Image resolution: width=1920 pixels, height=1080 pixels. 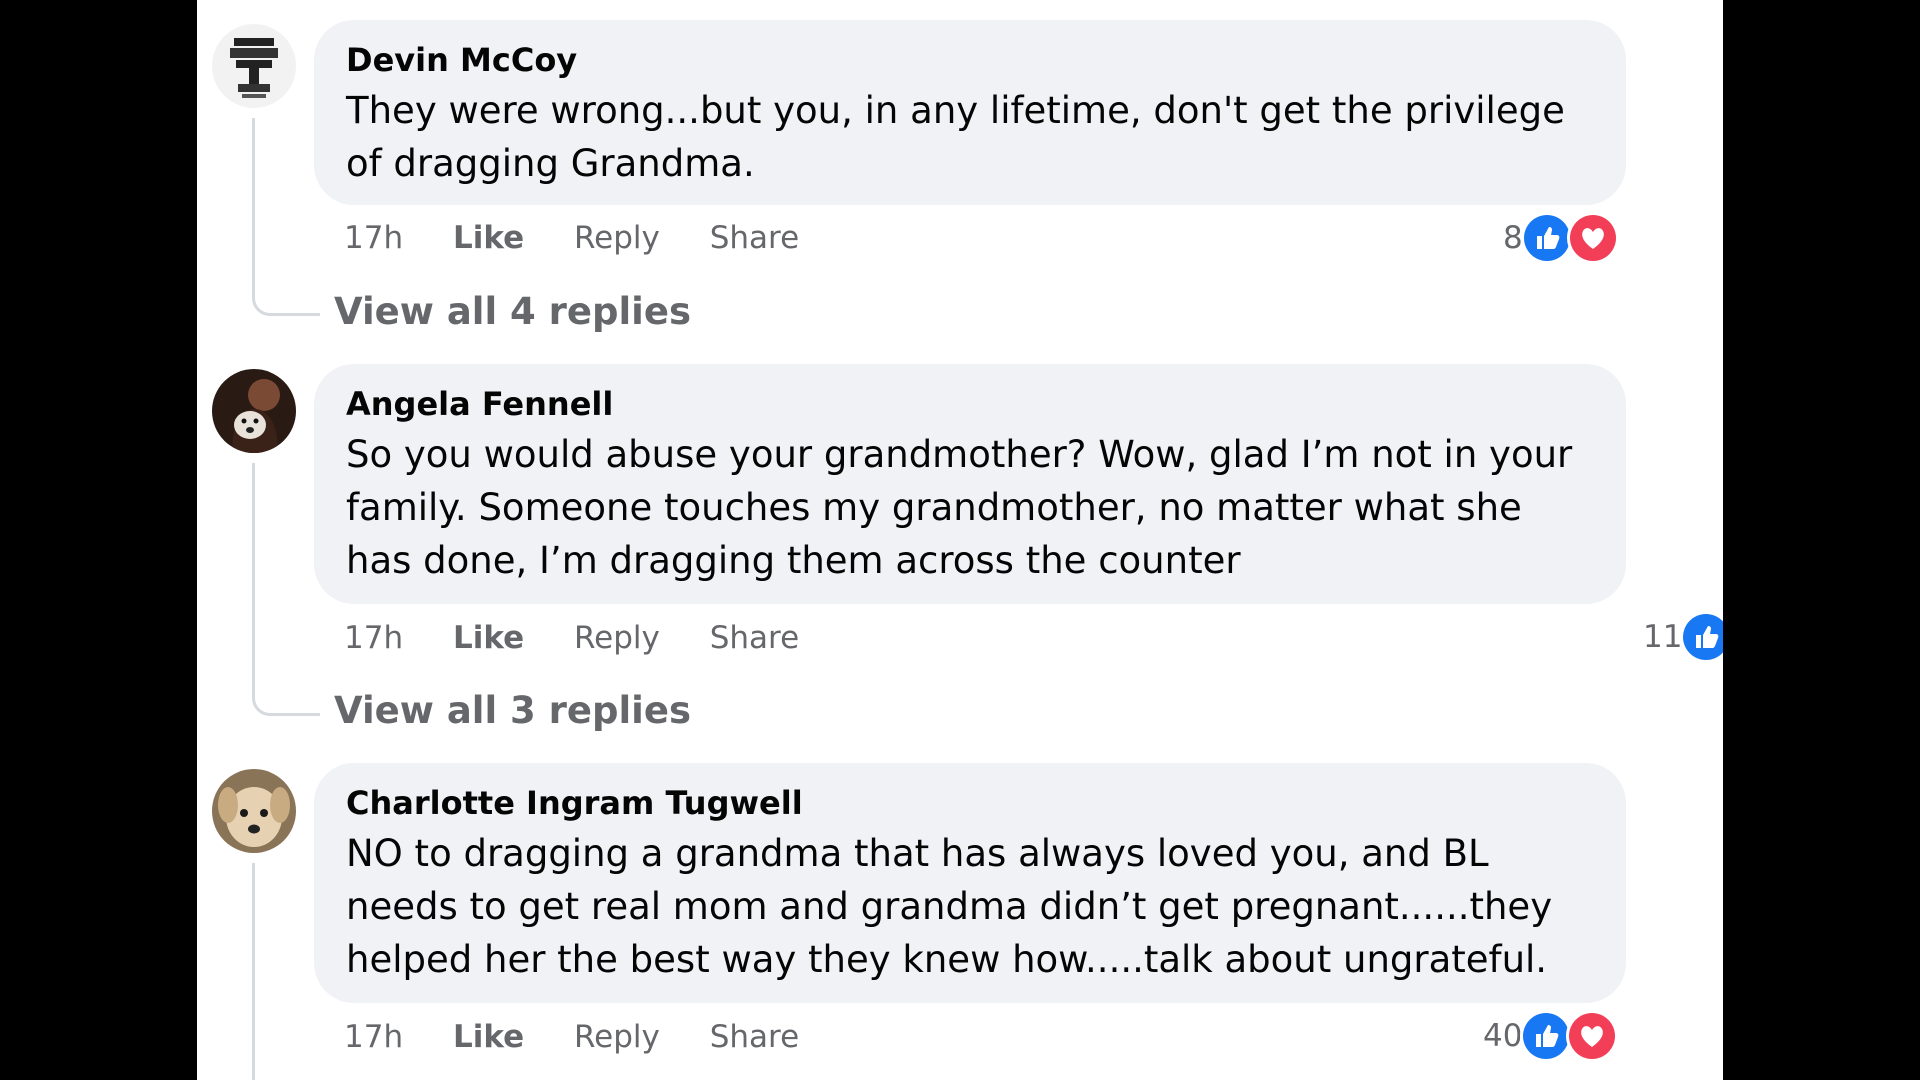 What do you see at coordinates (970, 404) in the screenshot?
I see `comment-author: Angela Fennell` at bounding box center [970, 404].